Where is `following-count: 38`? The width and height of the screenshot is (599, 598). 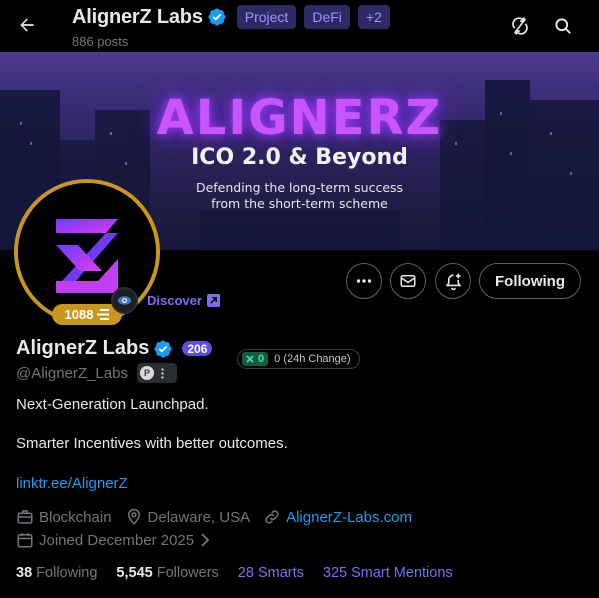 following-count: 38 is located at coordinates (24, 573).